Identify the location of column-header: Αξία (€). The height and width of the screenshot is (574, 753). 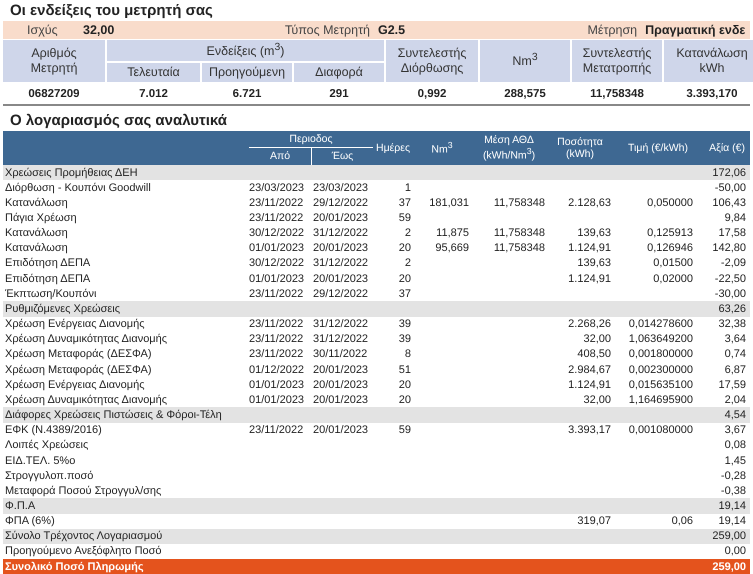
(727, 148).